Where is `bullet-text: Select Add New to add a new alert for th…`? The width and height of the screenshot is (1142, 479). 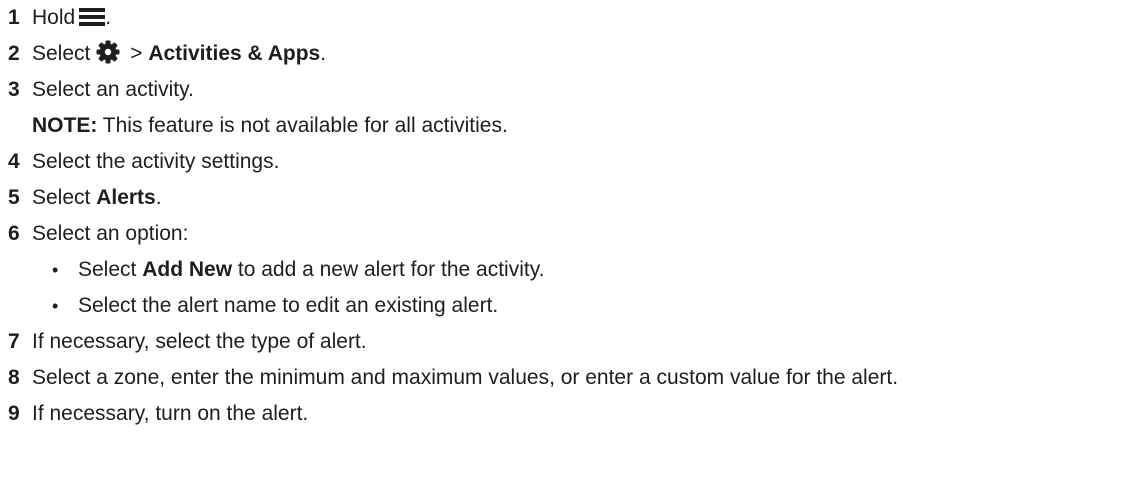 bullet-text: Select Add New to add a new alert for th… is located at coordinates (311, 270).